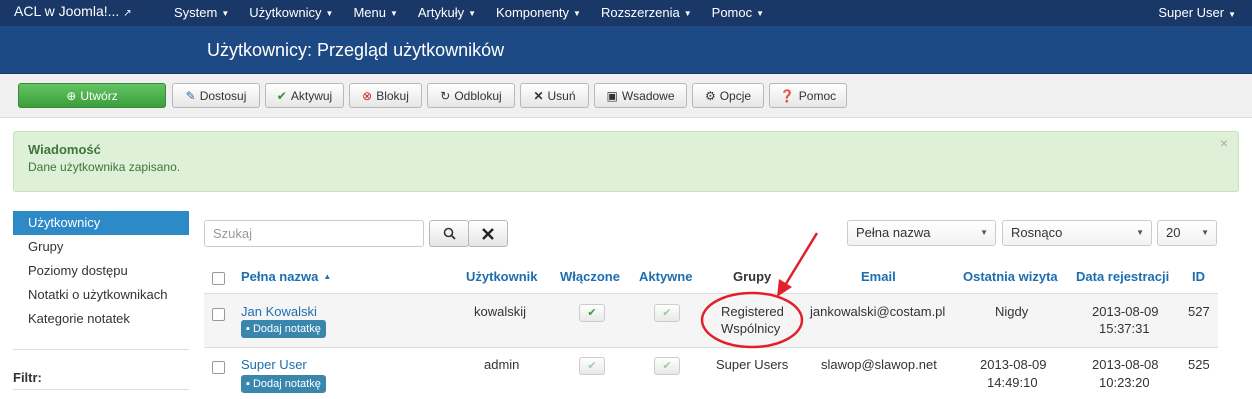 The height and width of the screenshot is (399, 1252). I want to click on enabled-toggle: ✔, so click(592, 313).